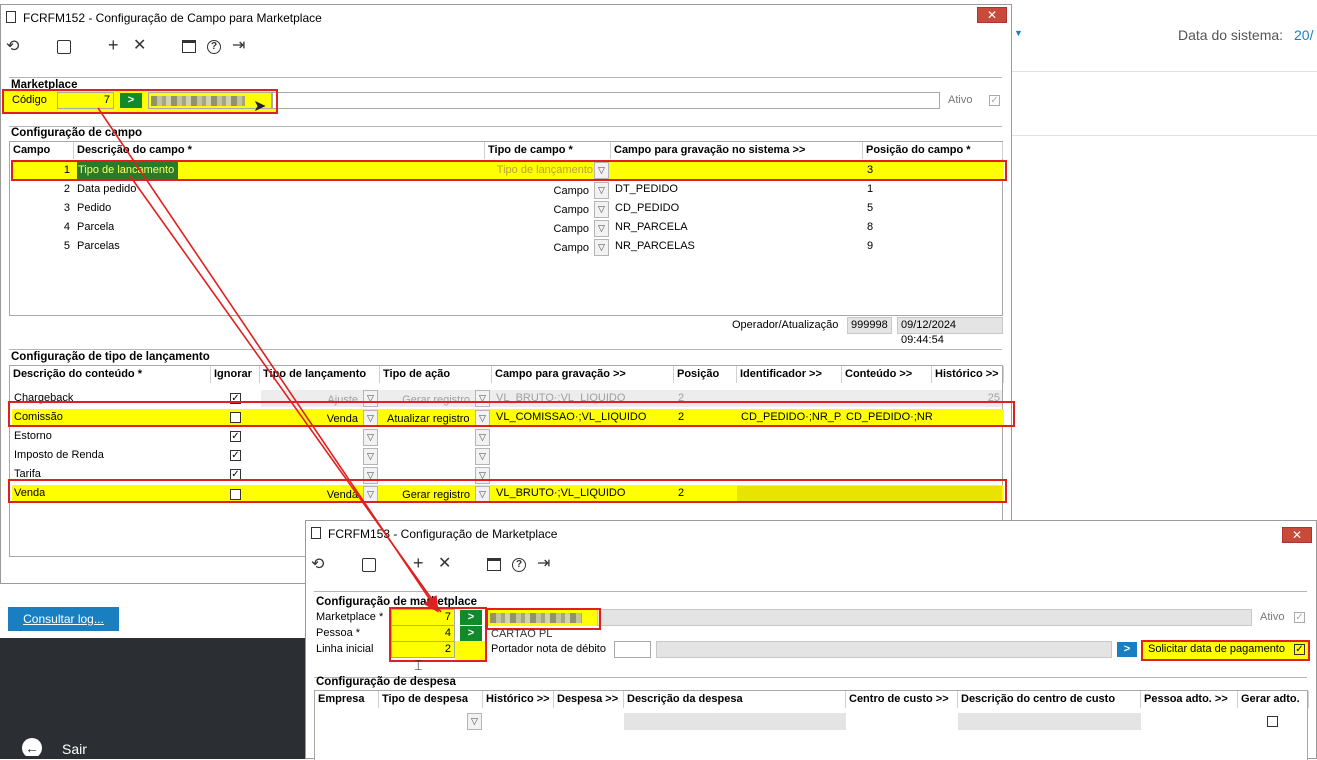  What do you see at coordinates (76, 133) in the screenshot?
I see `config-campo-section-title: Configuração de campo` at bounding box center [76, 133].